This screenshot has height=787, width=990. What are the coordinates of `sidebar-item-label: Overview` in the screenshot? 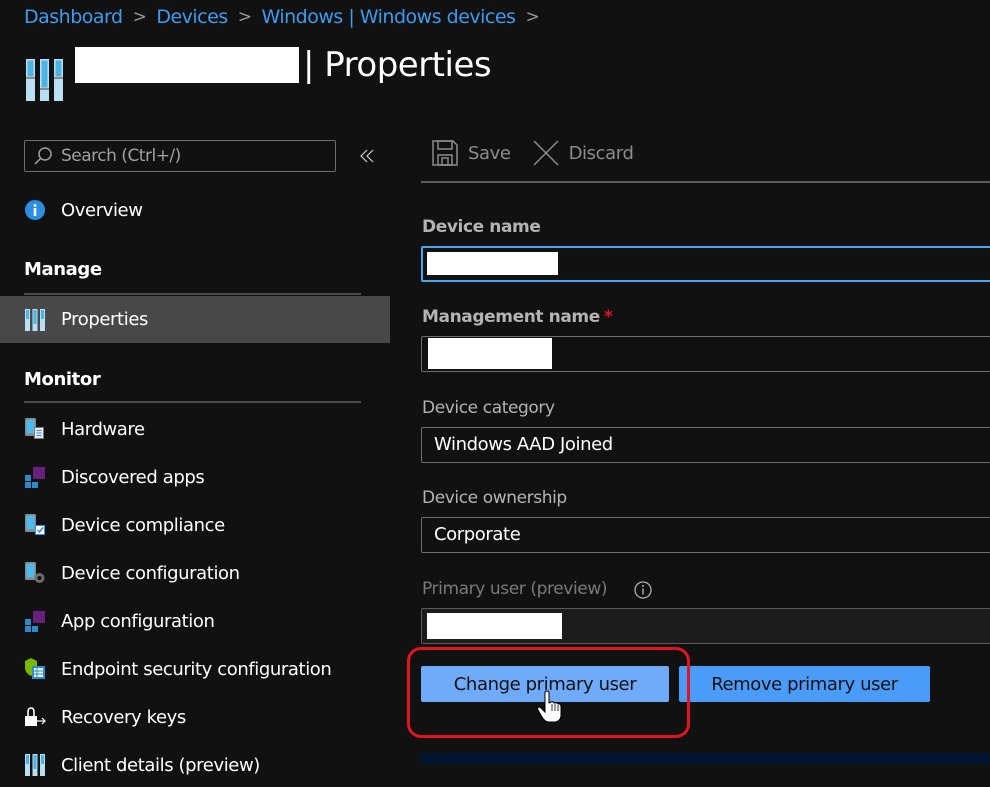 It's located at (102, 210).